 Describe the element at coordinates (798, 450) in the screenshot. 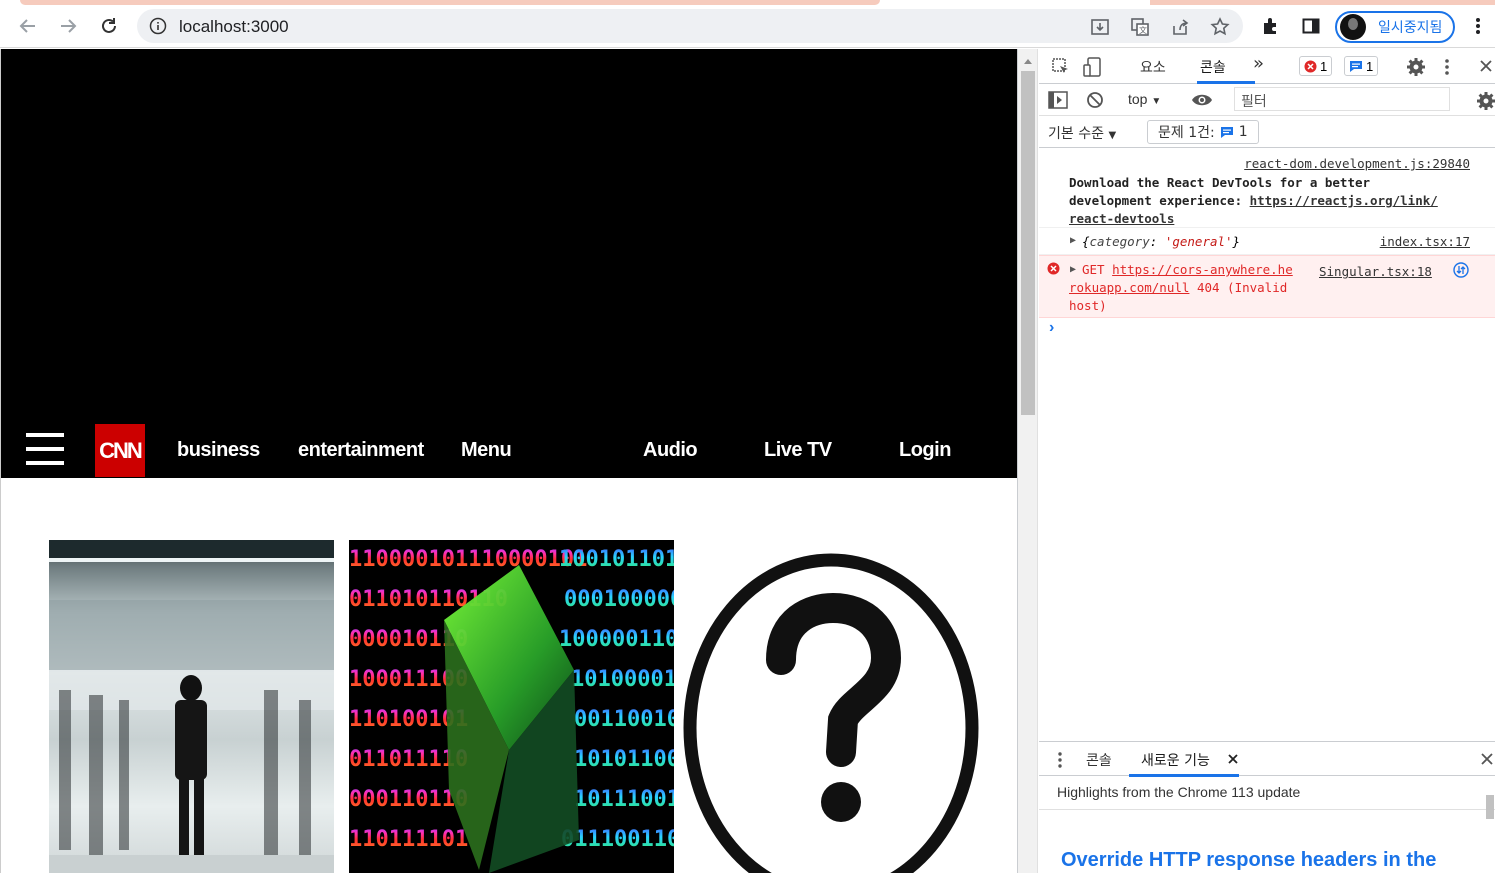

I see `nav-link-live-tv: Live TV` at that location.